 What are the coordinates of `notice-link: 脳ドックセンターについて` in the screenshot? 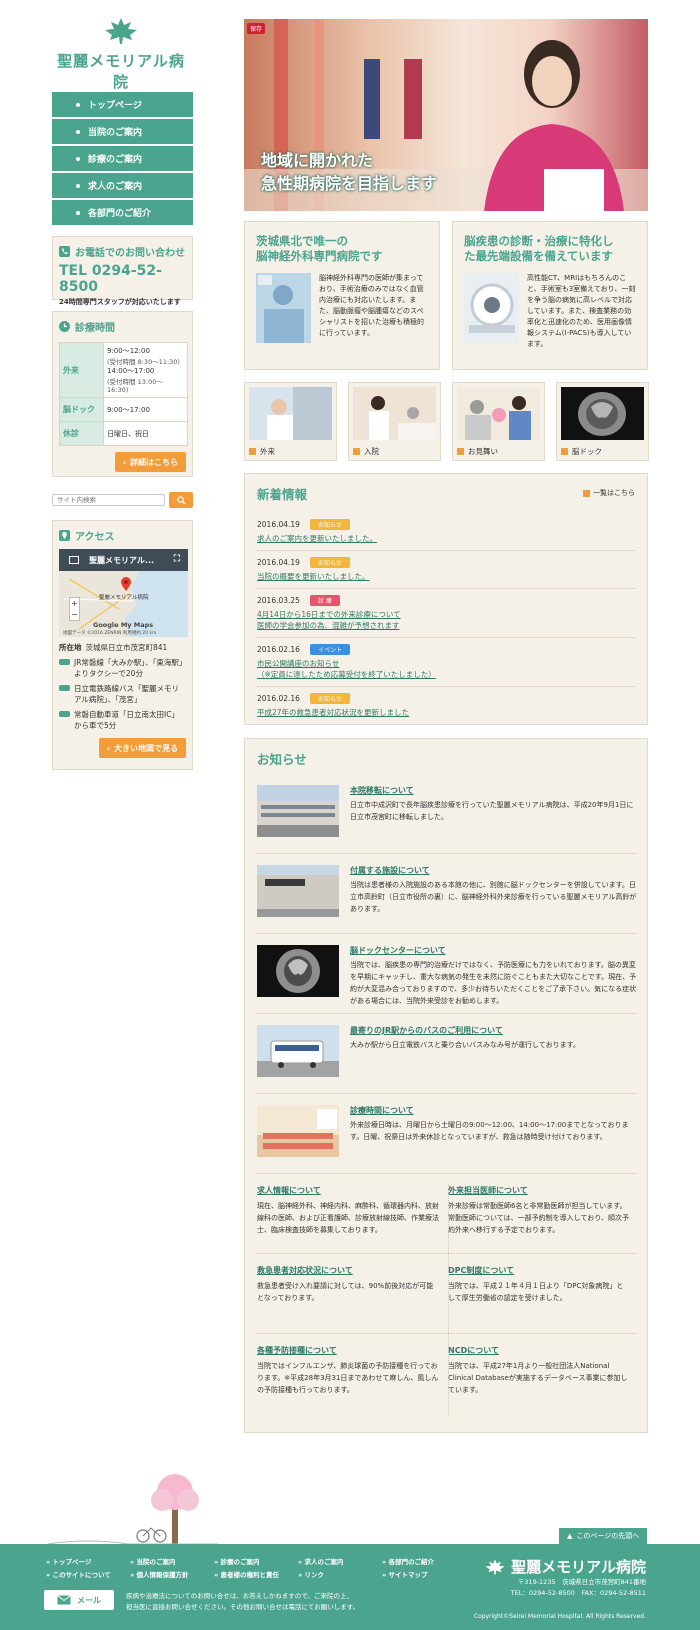 It's located at (398, 950).